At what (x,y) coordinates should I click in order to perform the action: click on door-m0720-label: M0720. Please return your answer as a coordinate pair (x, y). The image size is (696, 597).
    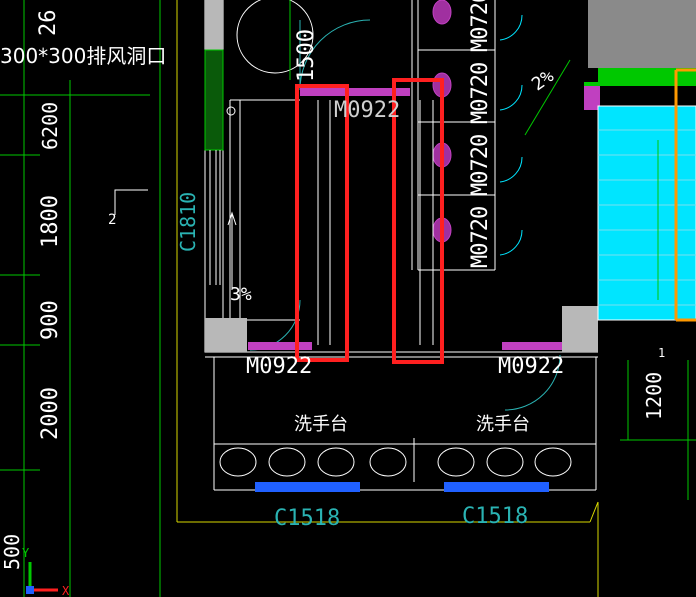
    Looking at the image, I should click on (480, 237).